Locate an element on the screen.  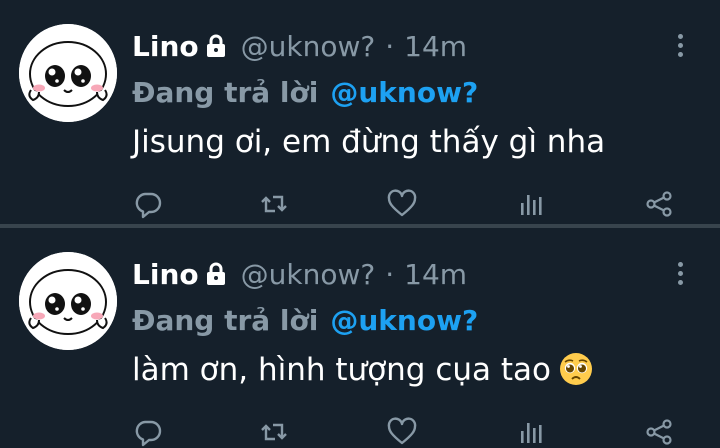
tweet-text: làm ơn, hình tượng cụa tao is located at coordinates (362, 370).